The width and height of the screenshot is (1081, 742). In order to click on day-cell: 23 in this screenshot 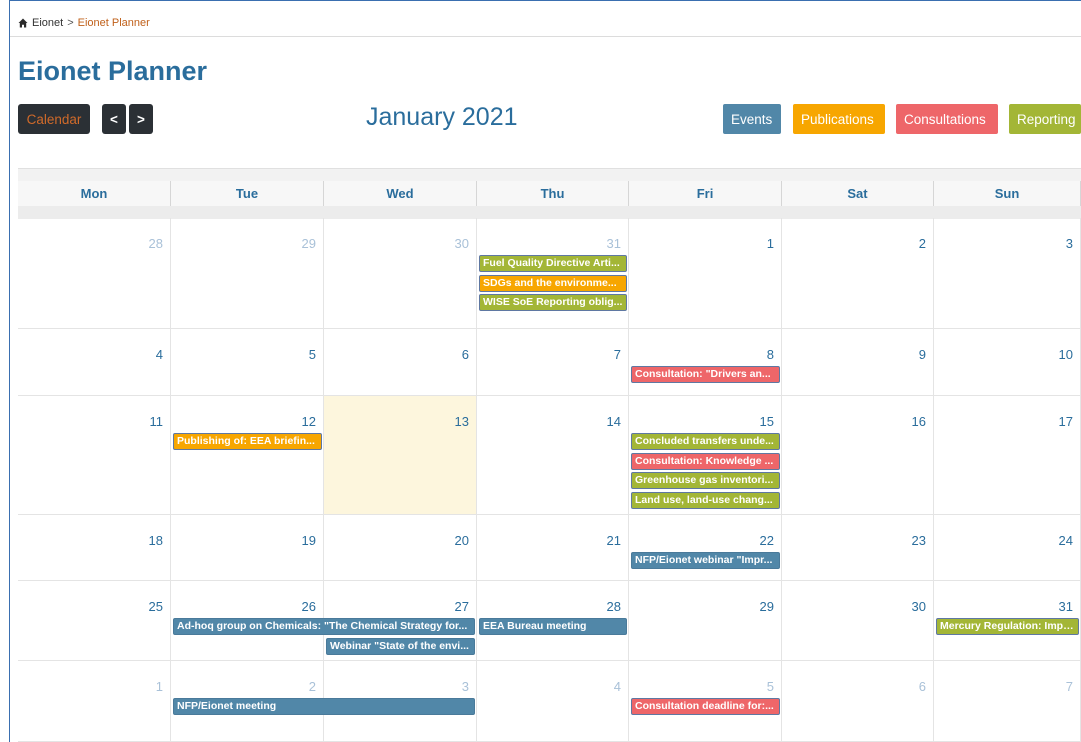, I will do `click(858, 548)`.